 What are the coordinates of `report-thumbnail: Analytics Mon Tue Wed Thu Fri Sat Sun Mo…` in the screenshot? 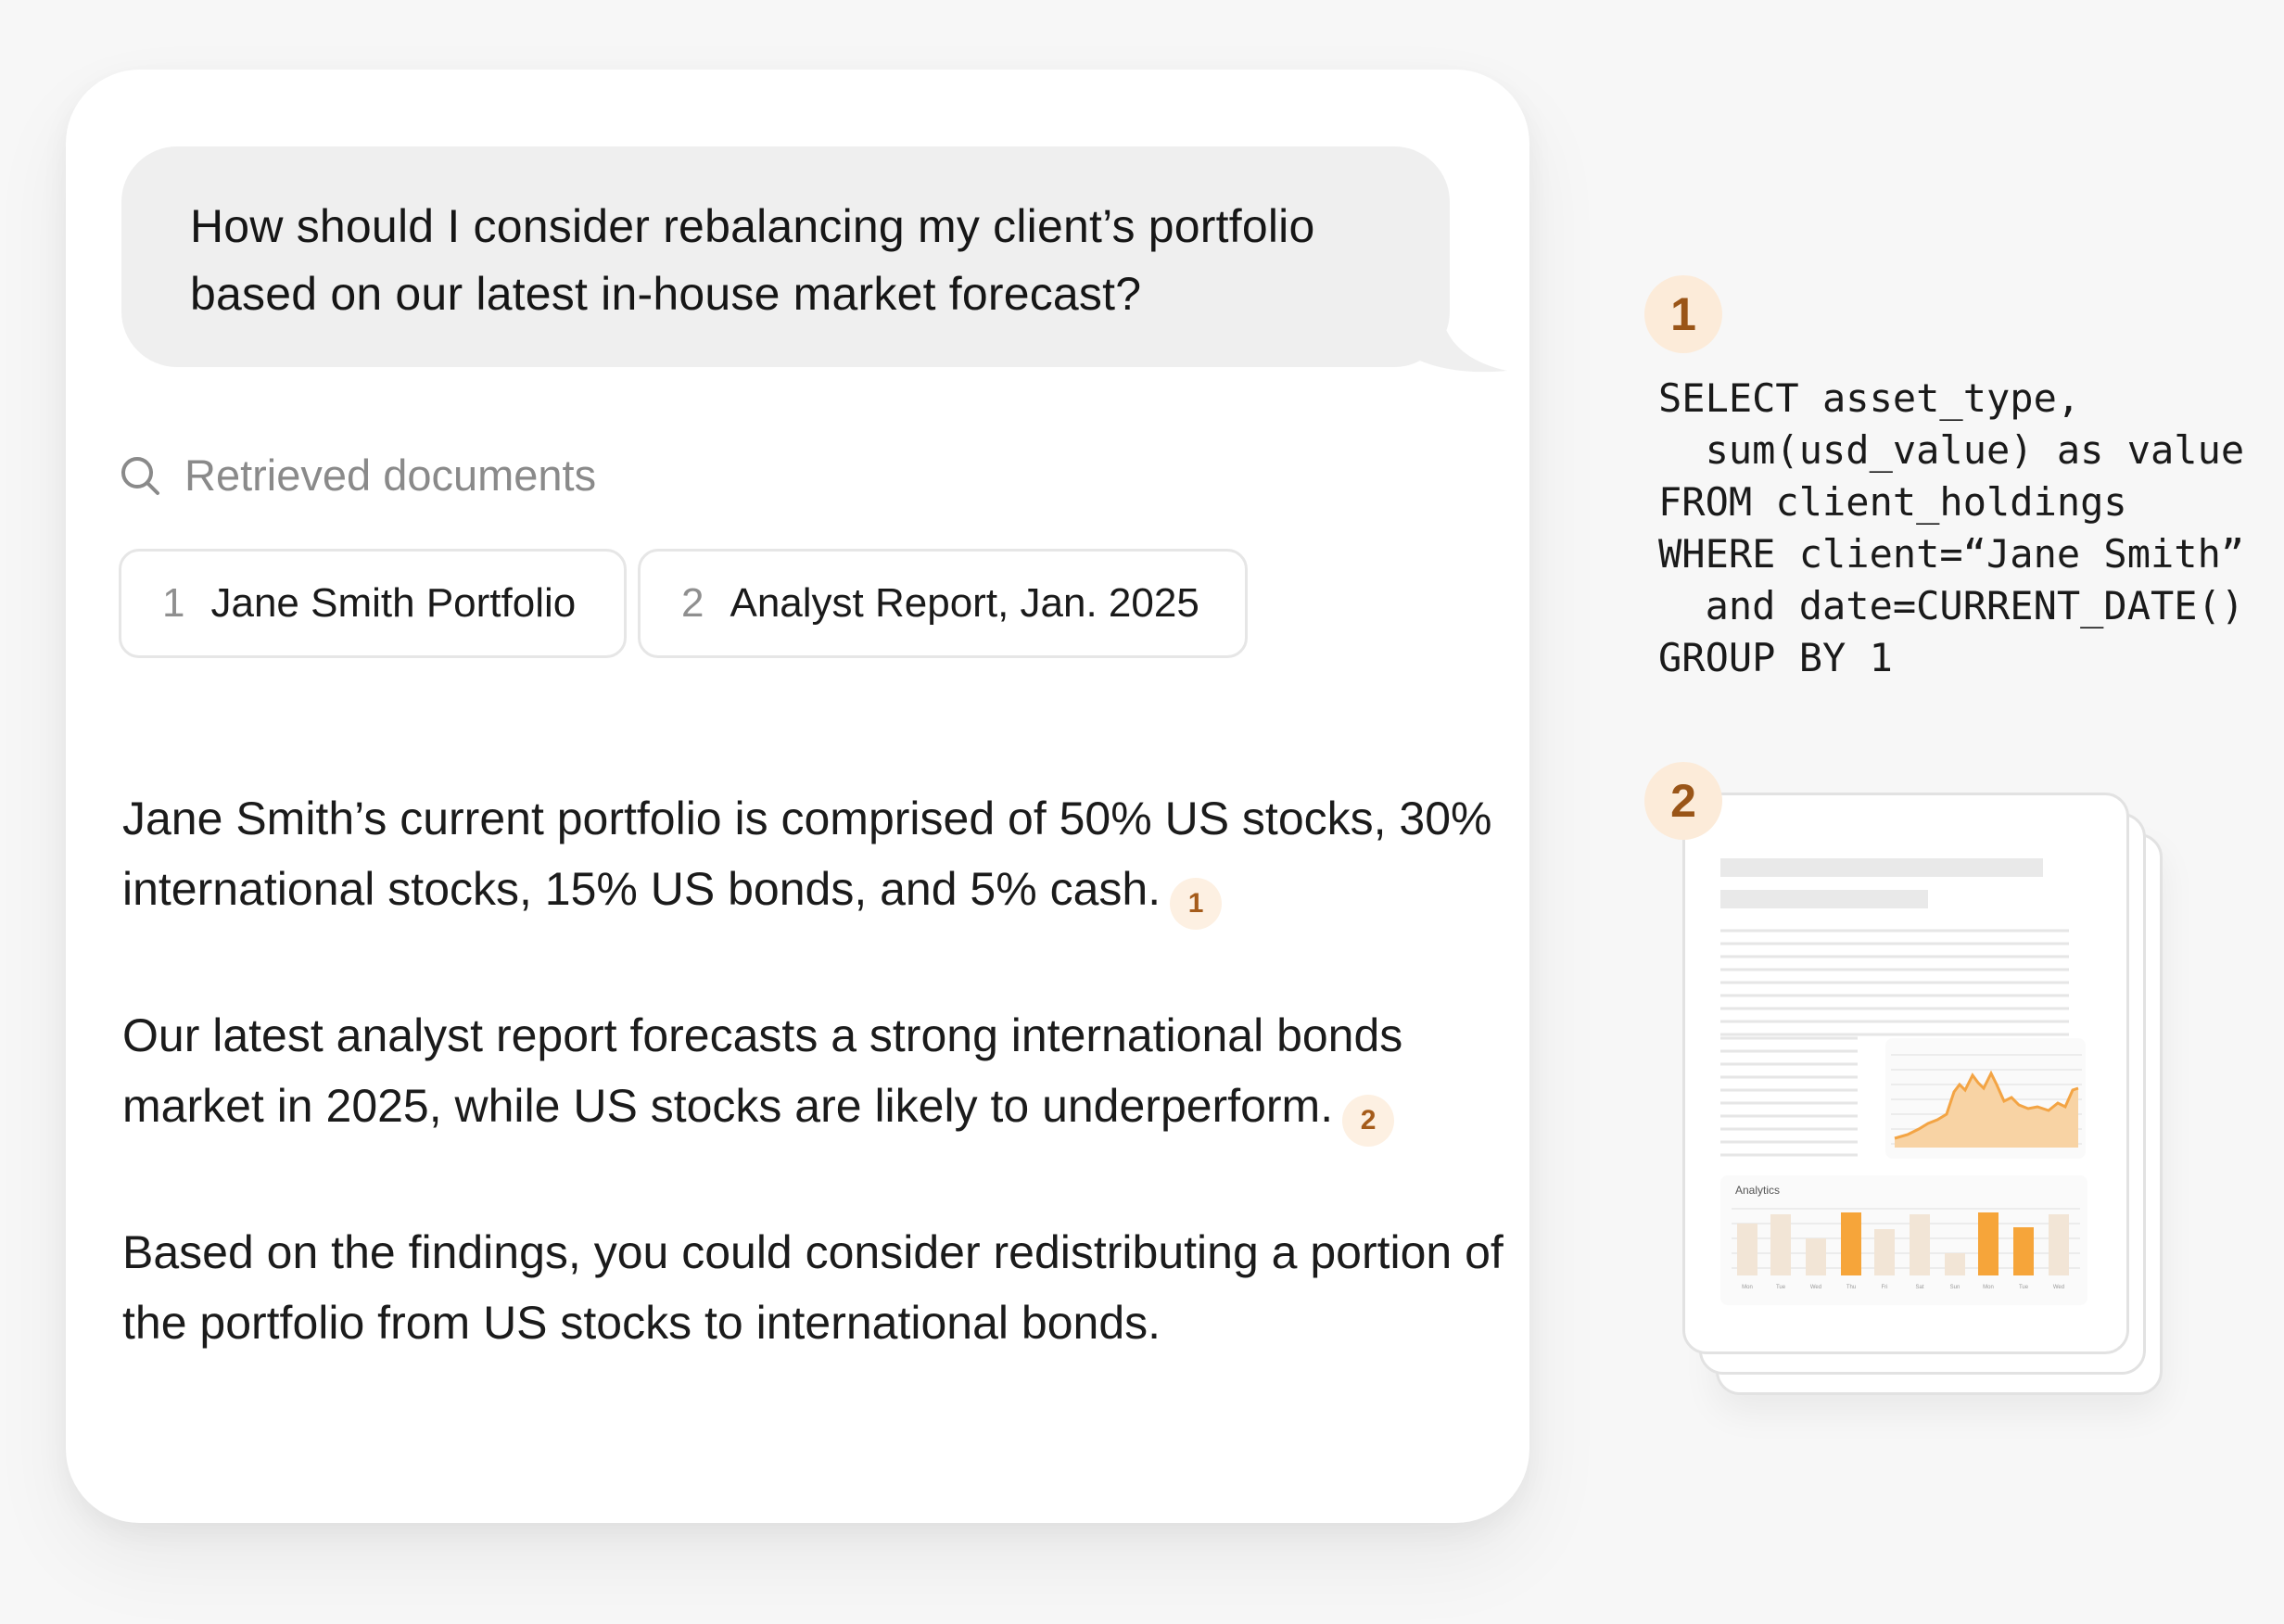 It's located at (1904, 1081).